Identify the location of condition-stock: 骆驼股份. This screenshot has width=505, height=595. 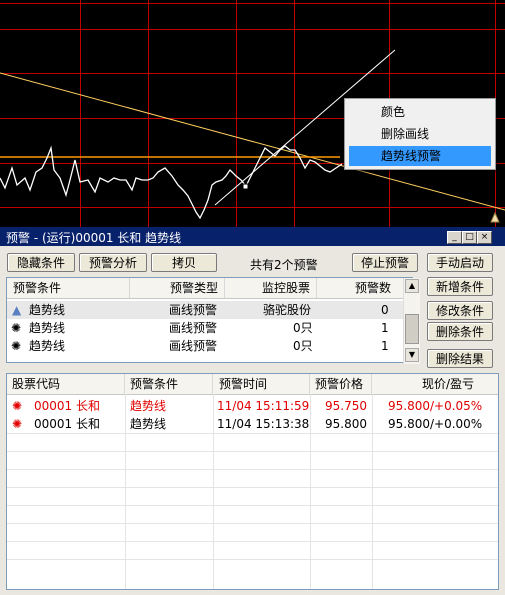
(287, 310).